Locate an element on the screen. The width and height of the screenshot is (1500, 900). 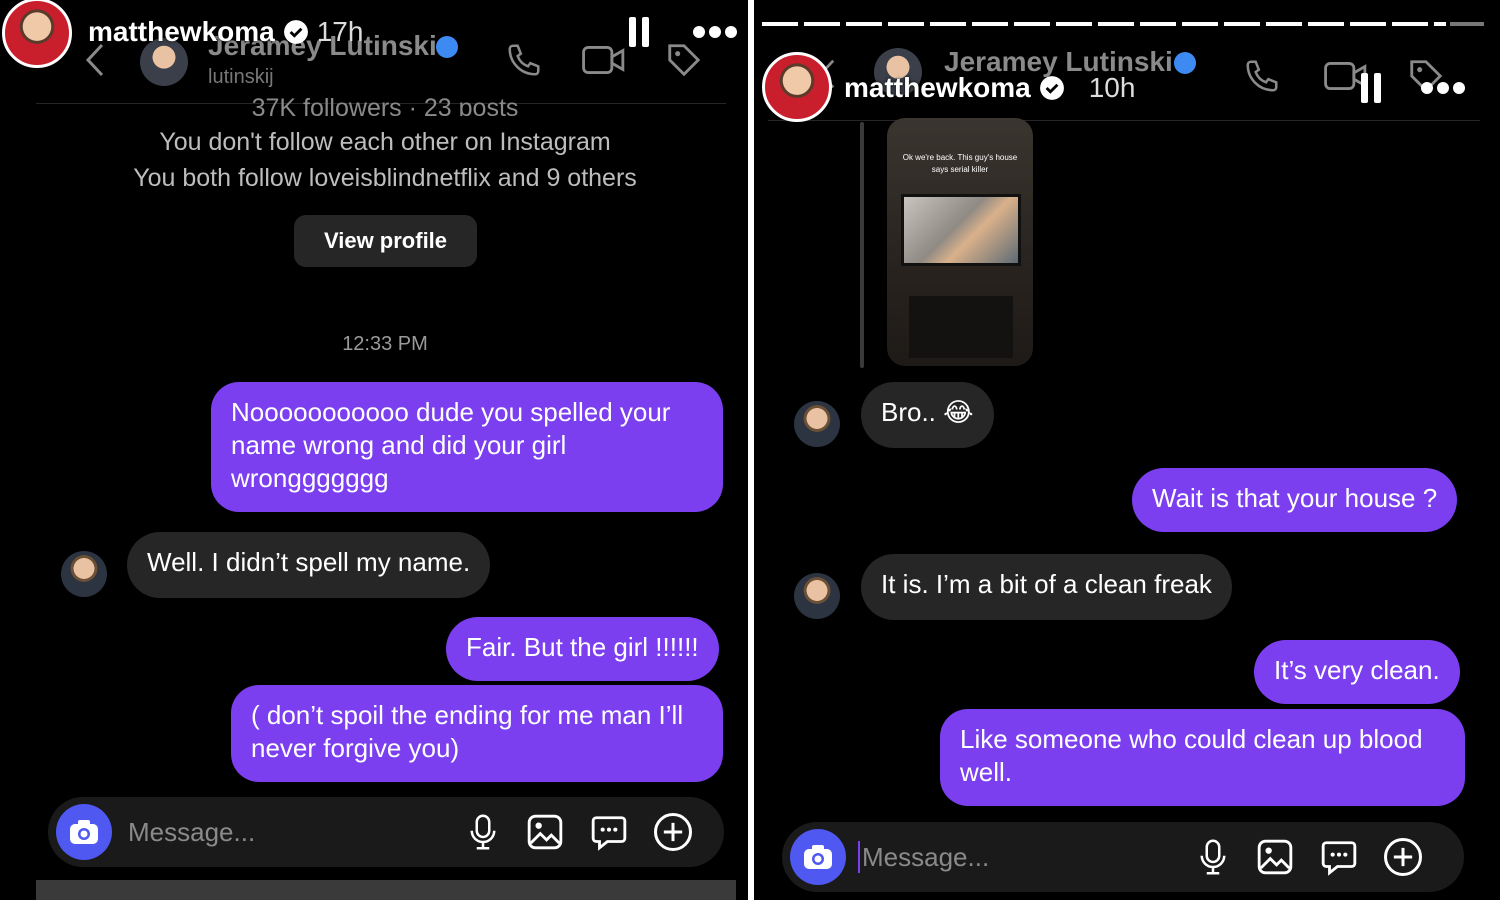
message-bubble-incoming: It is. I’m a bit of a clean freak is located at coordinates (1046, 587).